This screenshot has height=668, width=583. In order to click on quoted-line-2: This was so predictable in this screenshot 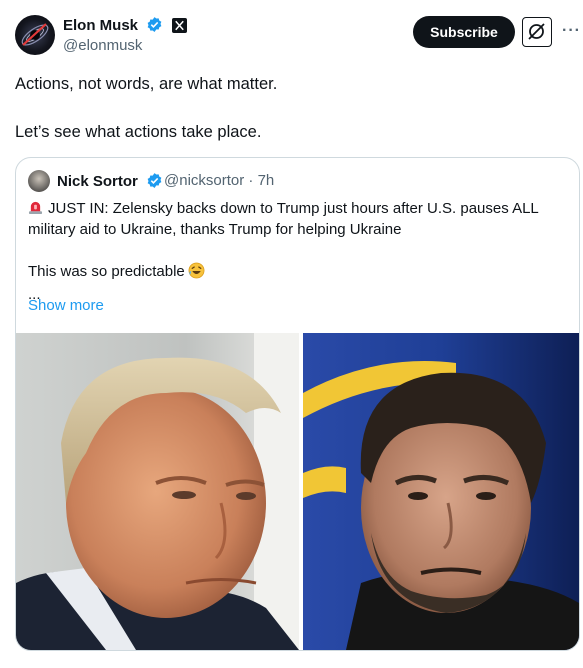, I will do `click(106, 271)`.